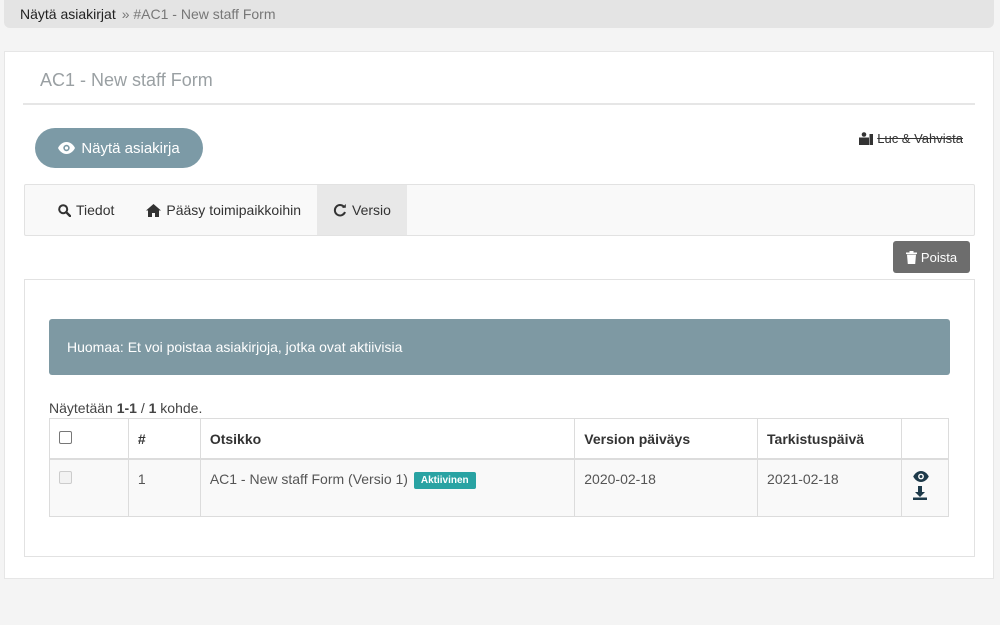 The image size is (1000, 625). Describe the element at coordinates (154, 210) in the screenshot. I see `home-icon` at that location.